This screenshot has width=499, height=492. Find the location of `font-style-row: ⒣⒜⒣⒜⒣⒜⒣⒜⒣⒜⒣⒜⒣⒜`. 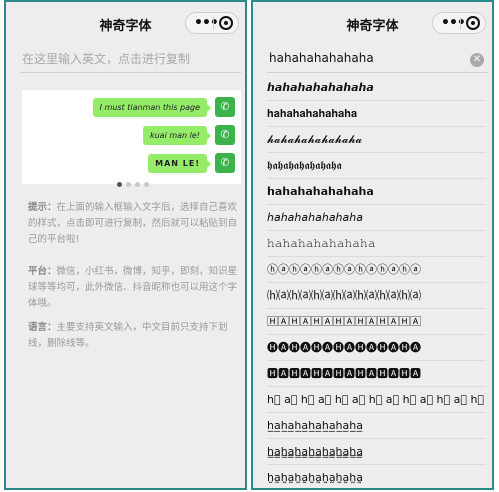

font-style-row: ⒣⒜⒣⒜⒣⒜⒣⒜⒣⒜⒣⒜⒣⒜ is located at coordinates (376, 296).